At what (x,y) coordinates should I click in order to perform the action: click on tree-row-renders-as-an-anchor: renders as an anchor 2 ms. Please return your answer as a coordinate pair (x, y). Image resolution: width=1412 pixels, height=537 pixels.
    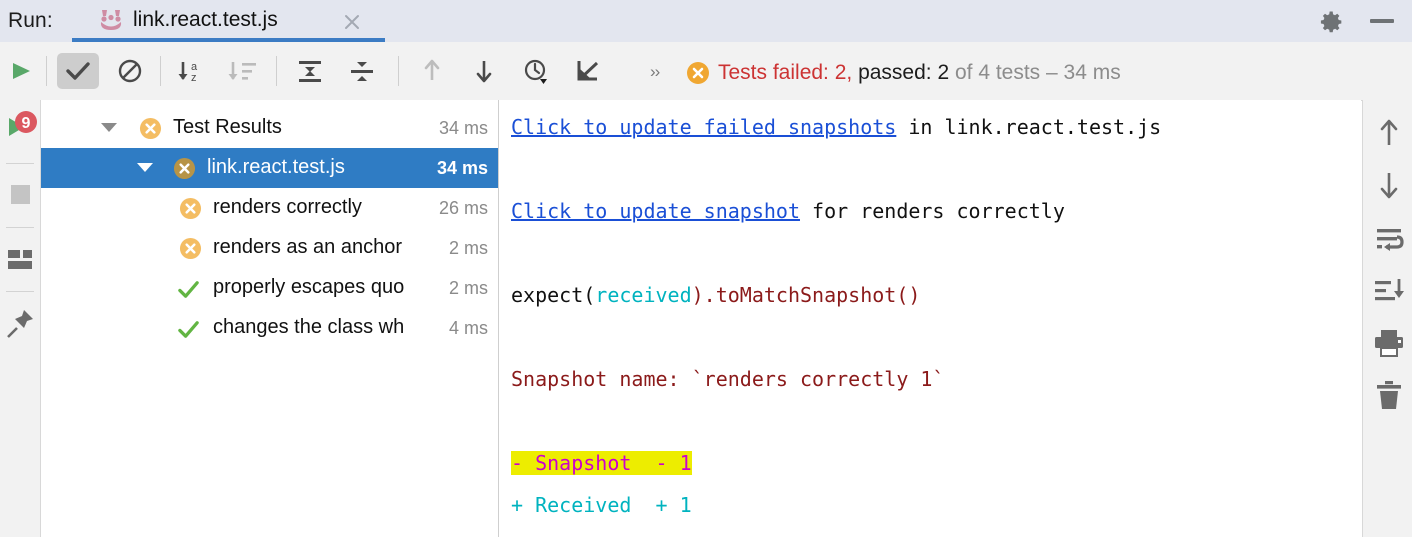
    Looking at the image, I should click on (269, 248).